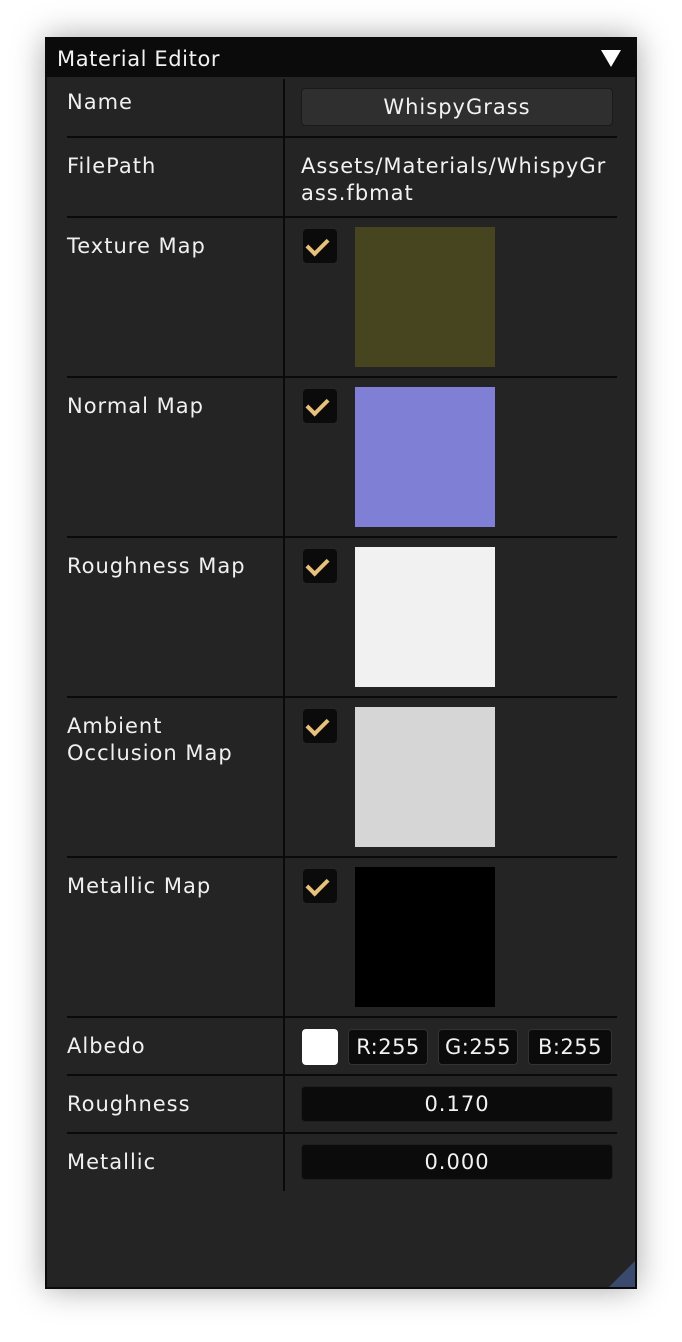  I want to click on column-divider, so click(284, 635).